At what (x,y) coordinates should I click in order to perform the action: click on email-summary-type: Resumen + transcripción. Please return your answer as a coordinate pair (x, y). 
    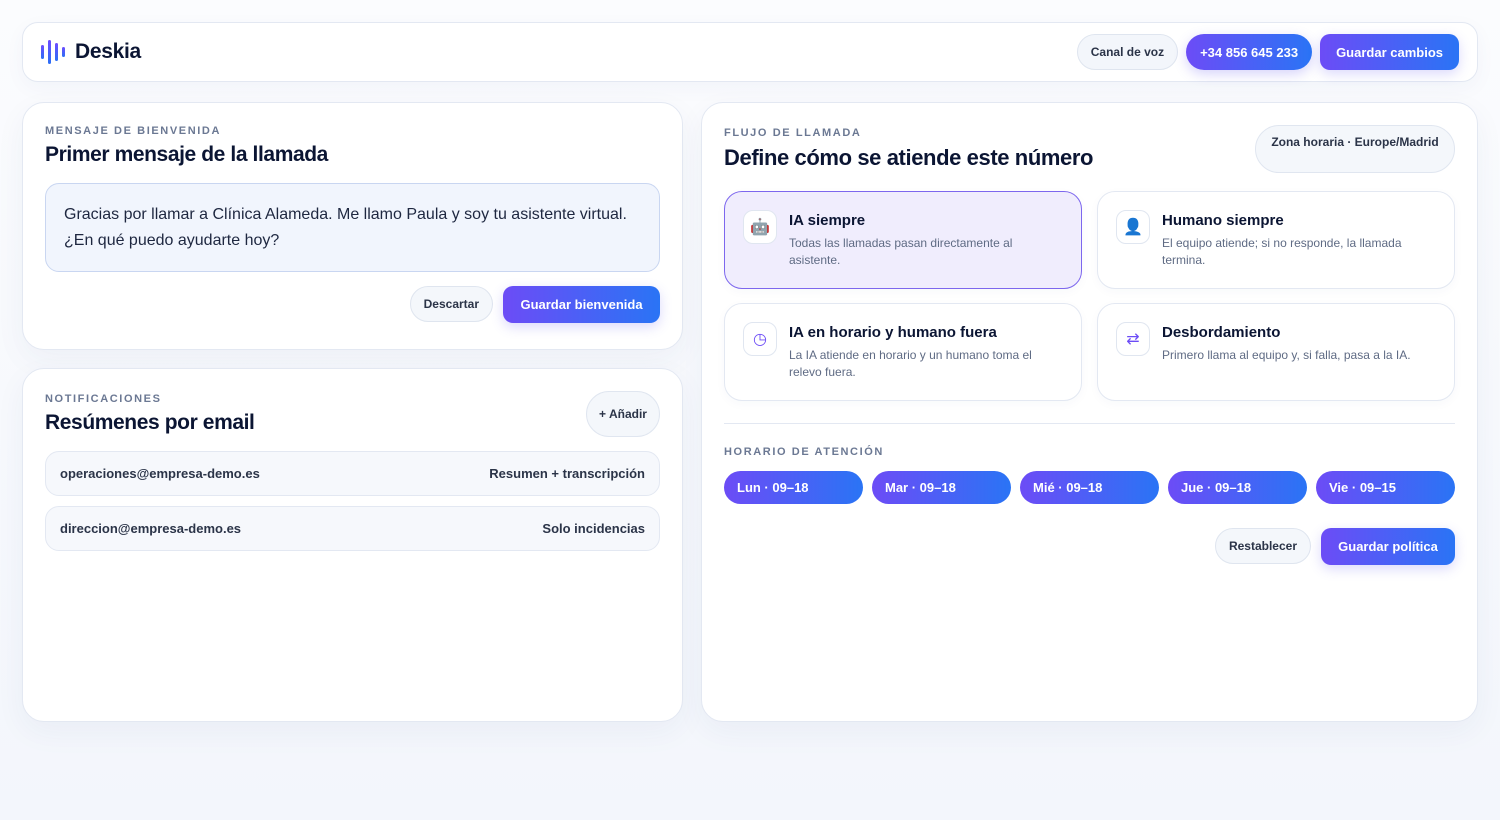
    Looking at the image, I should click on (567, 473).